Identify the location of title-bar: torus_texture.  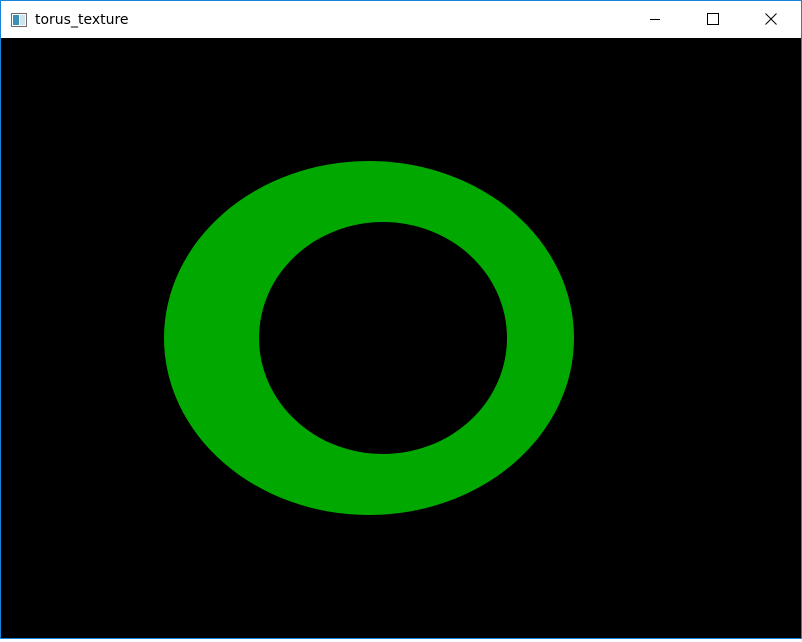
(401, 19).